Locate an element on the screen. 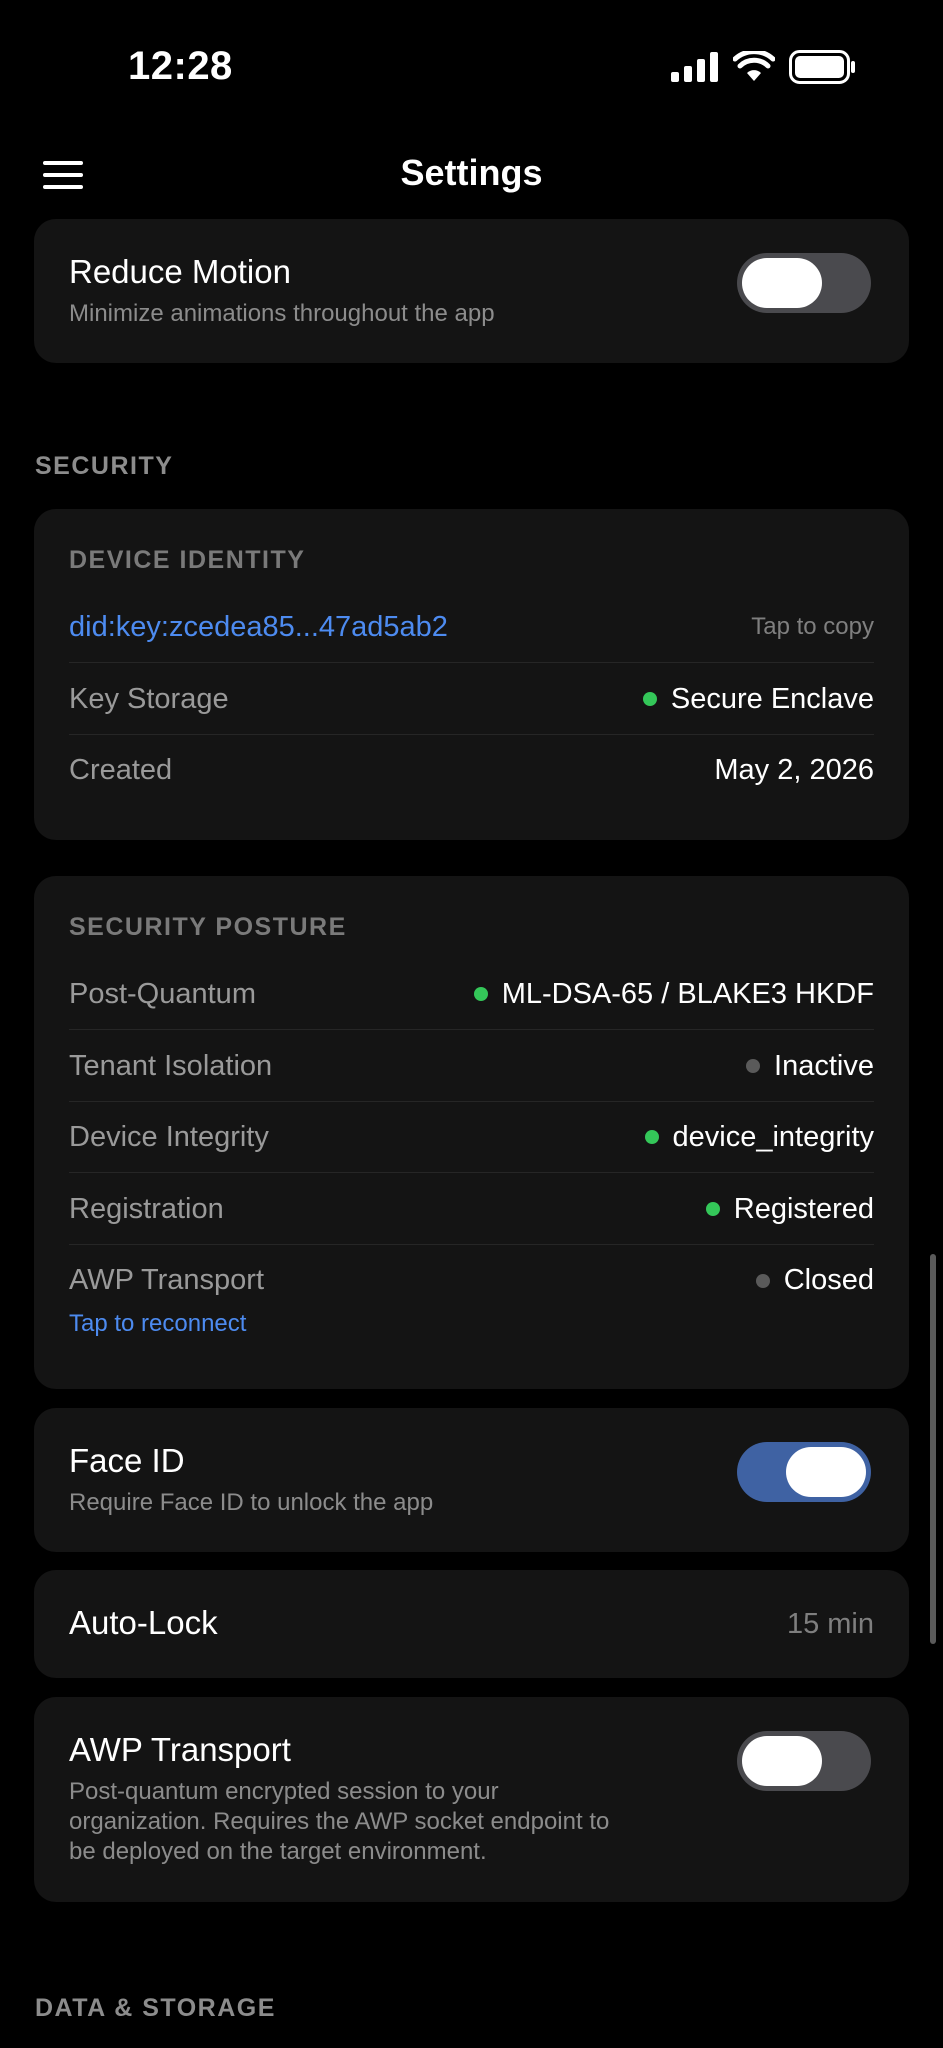 The width and height of the screenshot is (943, 2048). tap-to-copy-hint: Tap to copy is located at coordinates (812, 627).